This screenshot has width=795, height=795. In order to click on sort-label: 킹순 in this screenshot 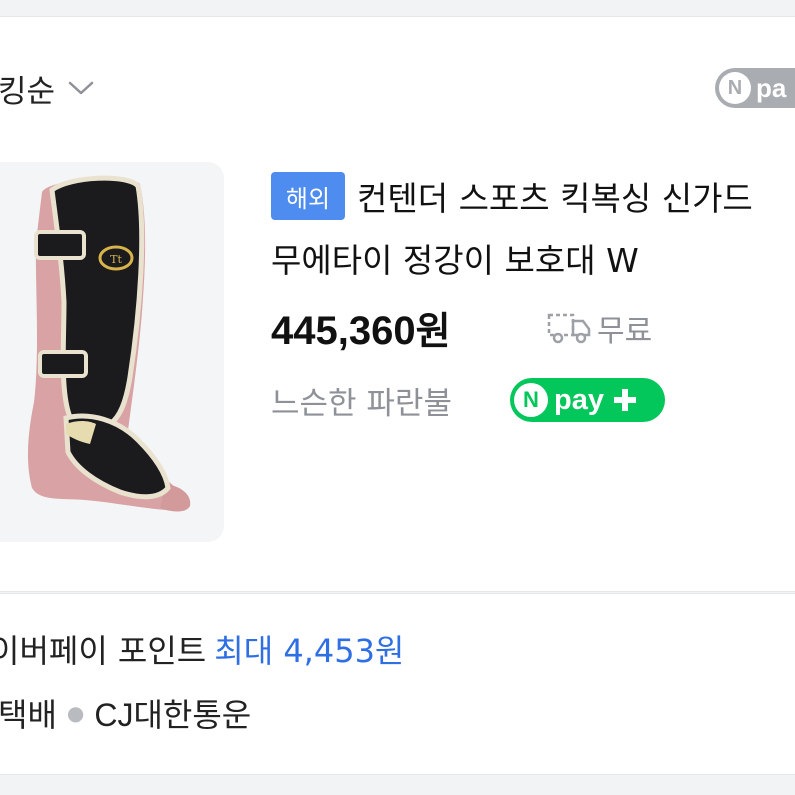, I will do `click(28, 91)`.